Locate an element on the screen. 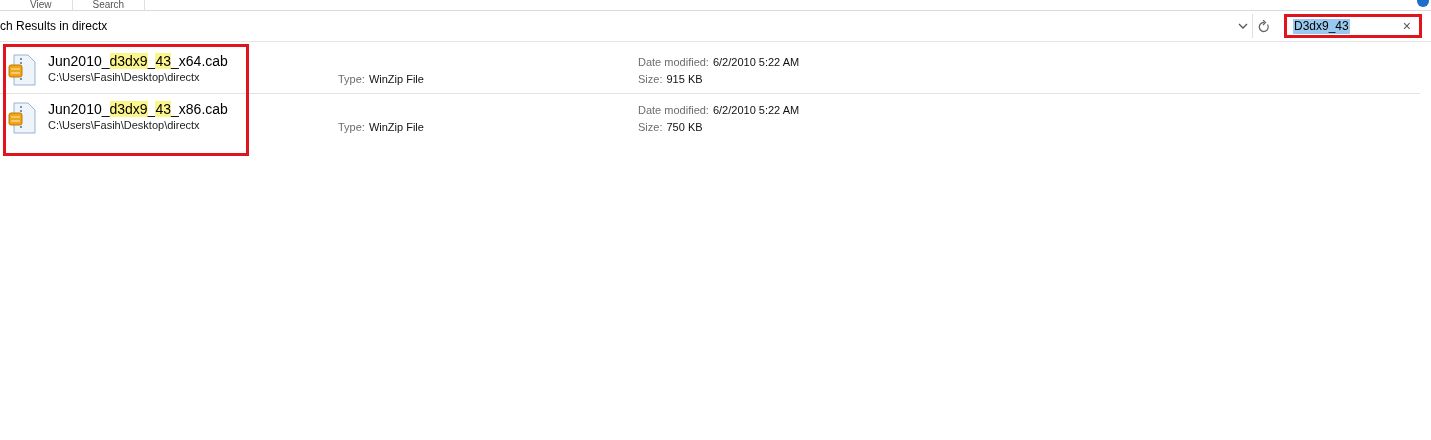  address-bar: ch Results in directx is located at coordinates (626, 26).